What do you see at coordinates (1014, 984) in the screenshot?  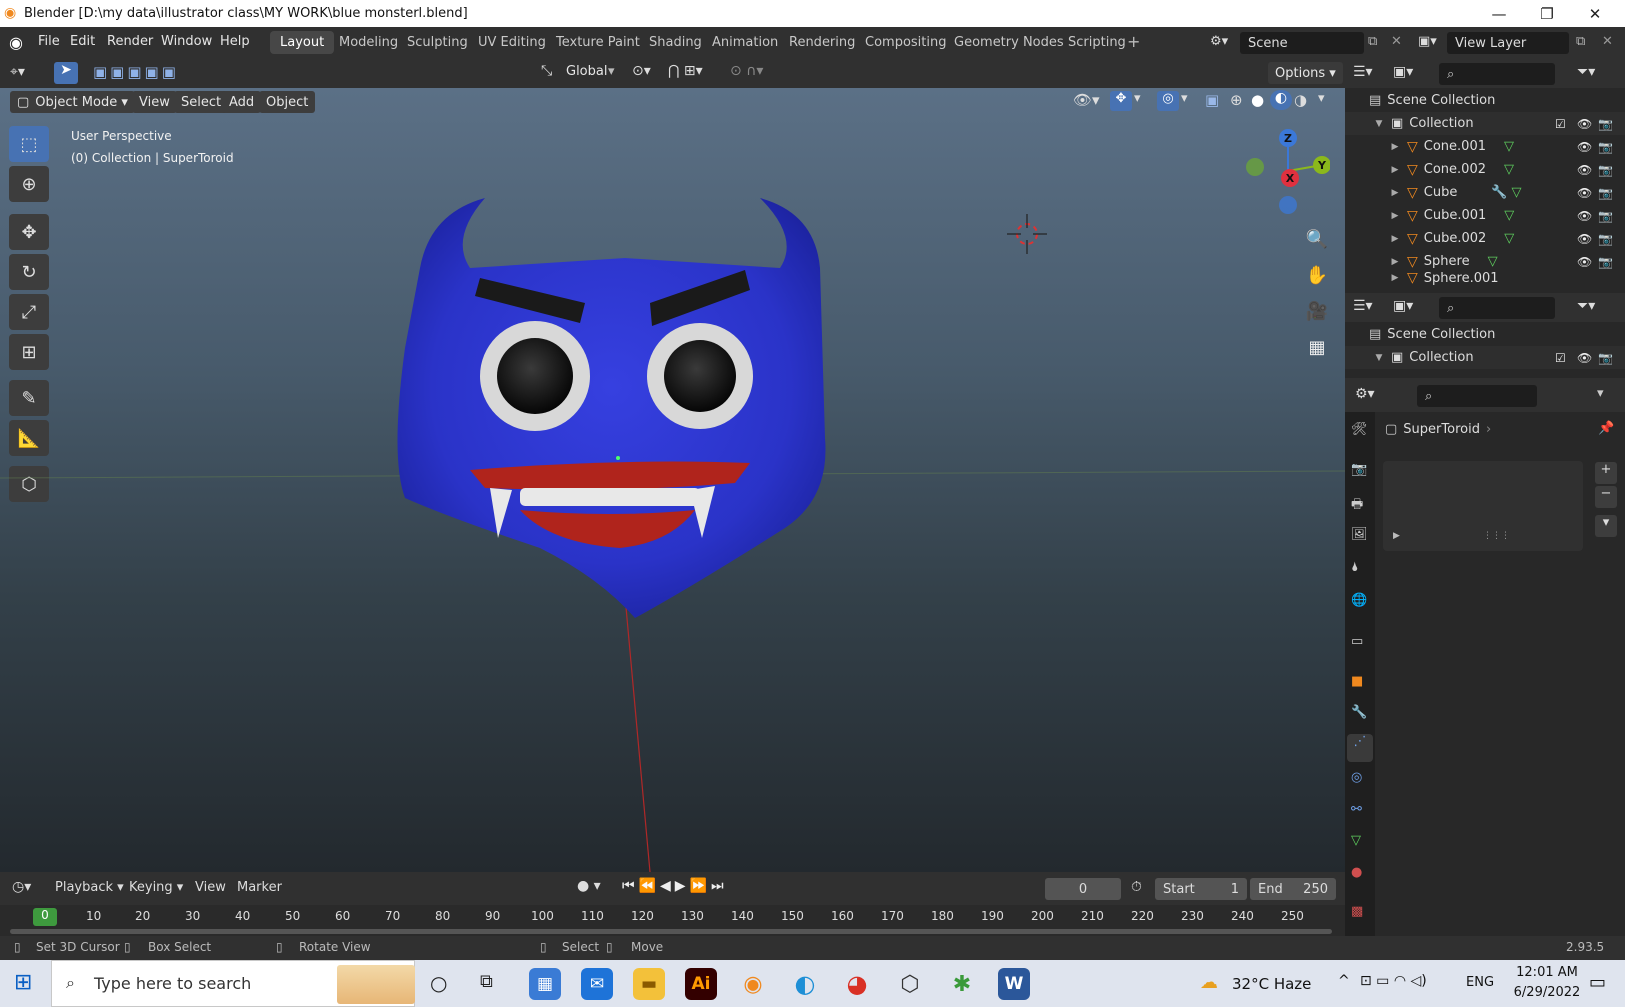 I see `word-icon: W` at bounding box center [1014, 984].